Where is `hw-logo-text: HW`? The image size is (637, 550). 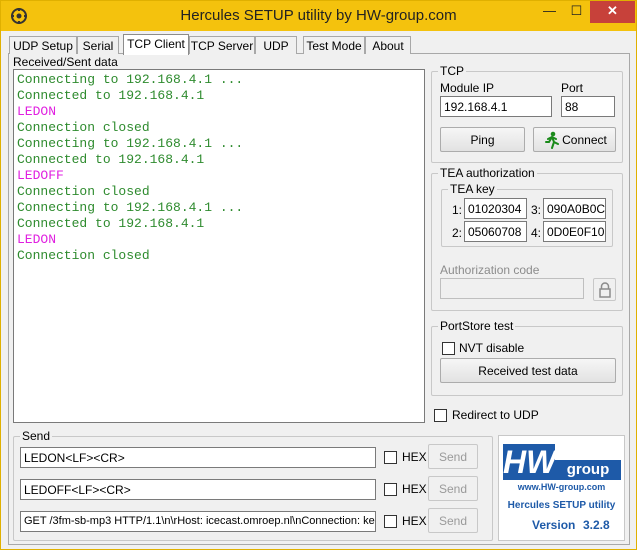
hw-logo-text: HW is located at coordinates (530, 462).